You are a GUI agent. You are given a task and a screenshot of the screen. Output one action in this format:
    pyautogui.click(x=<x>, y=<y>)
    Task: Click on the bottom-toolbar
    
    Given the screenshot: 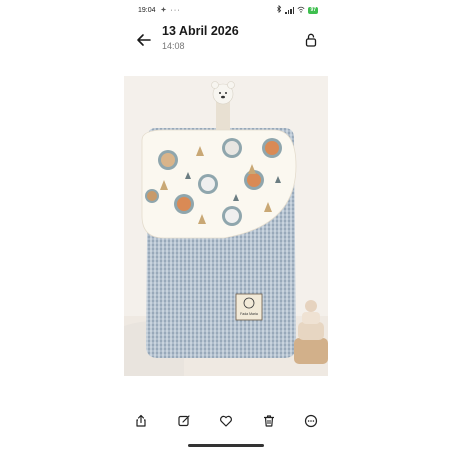 What is the action you would take?
    pyautogui.click(x=226, y=421)
    